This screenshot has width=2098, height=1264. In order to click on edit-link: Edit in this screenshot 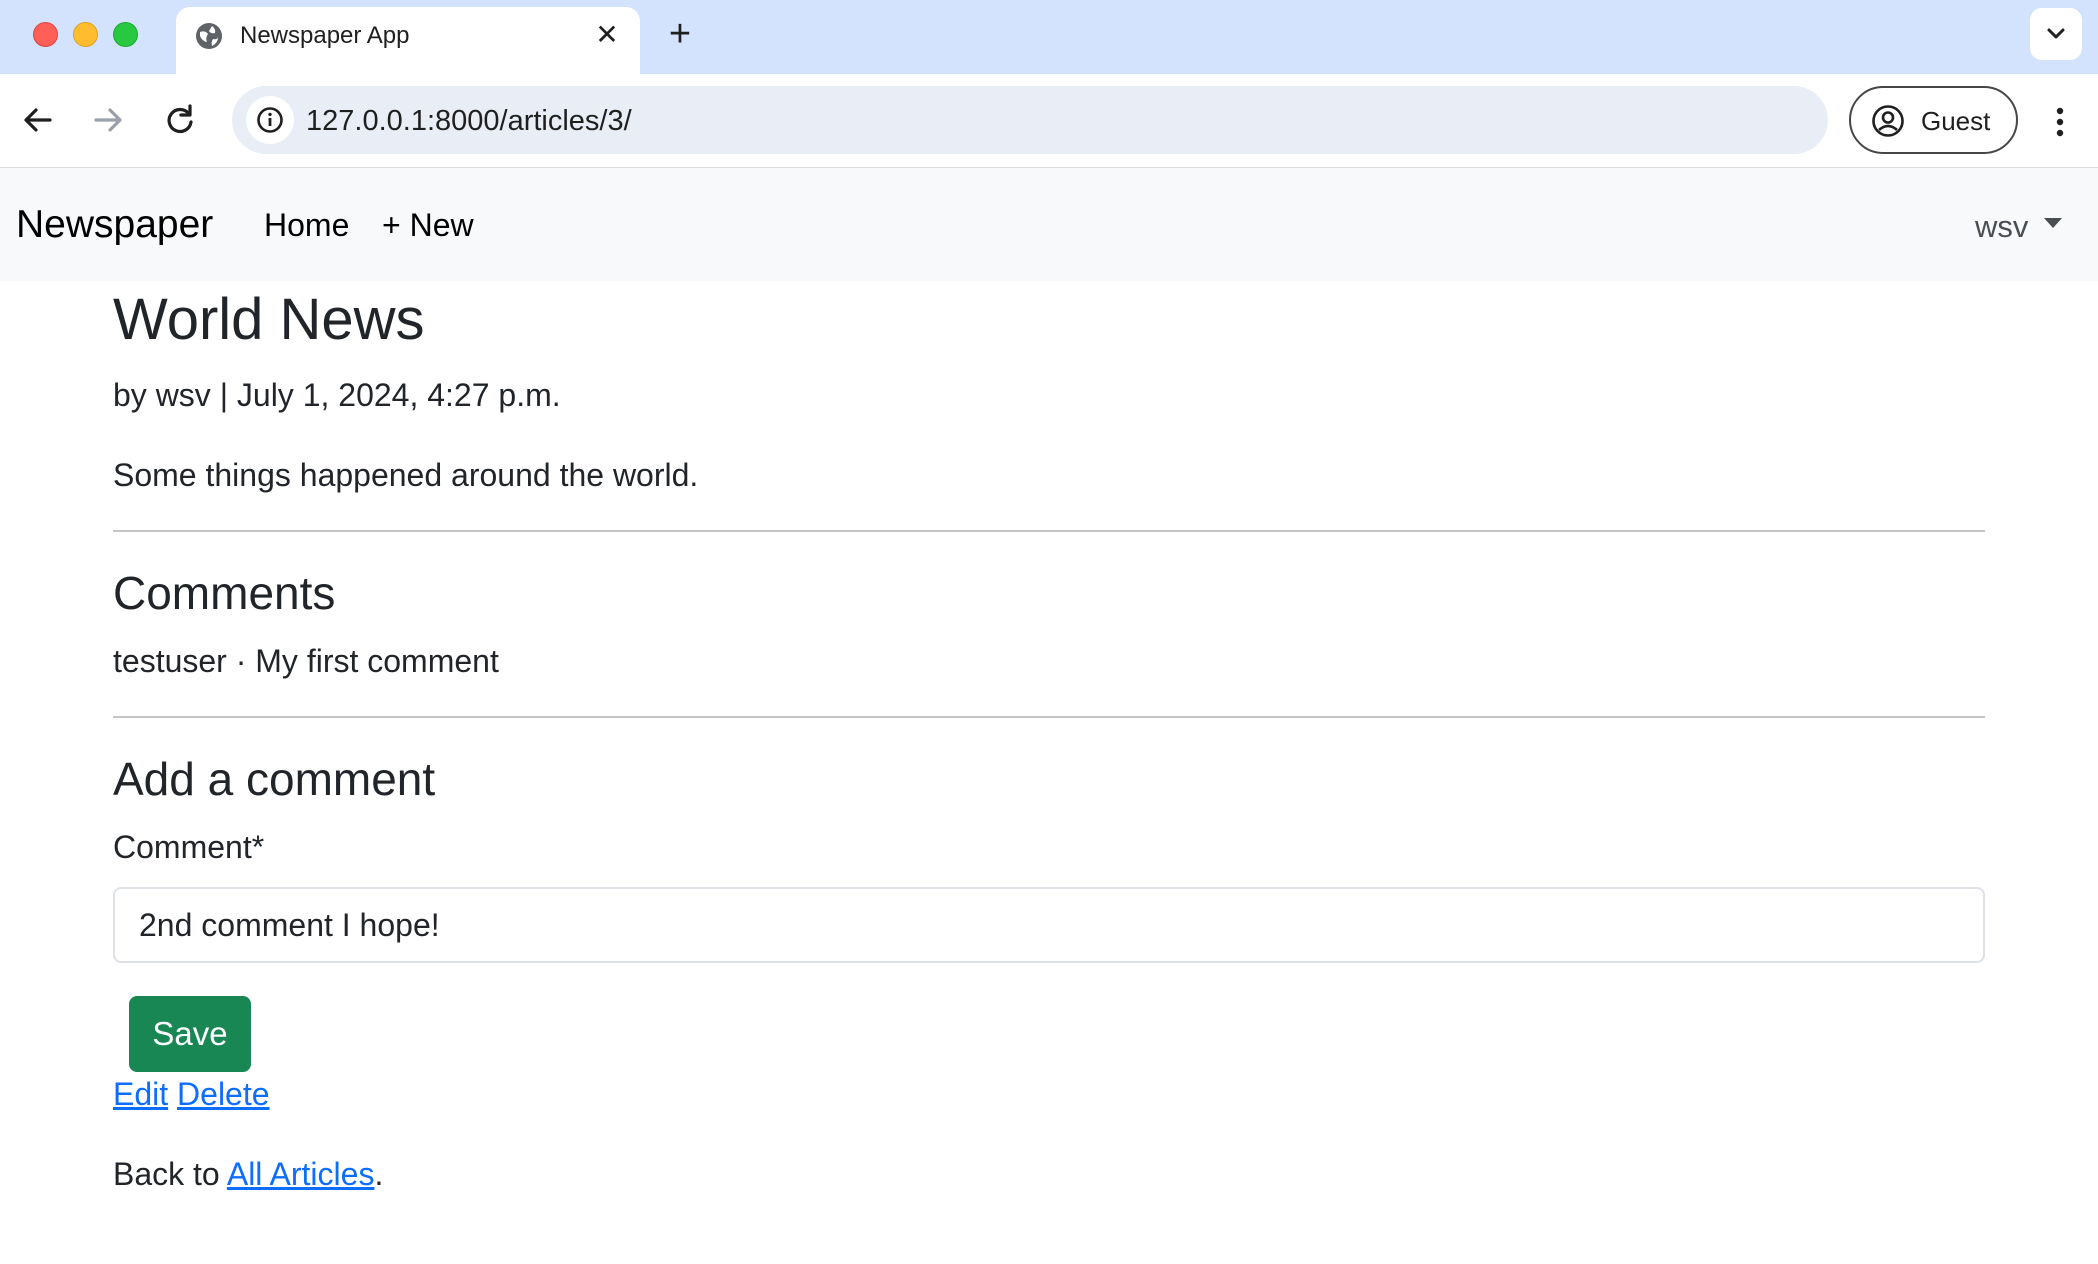, I will do `click(140, 1094)`.